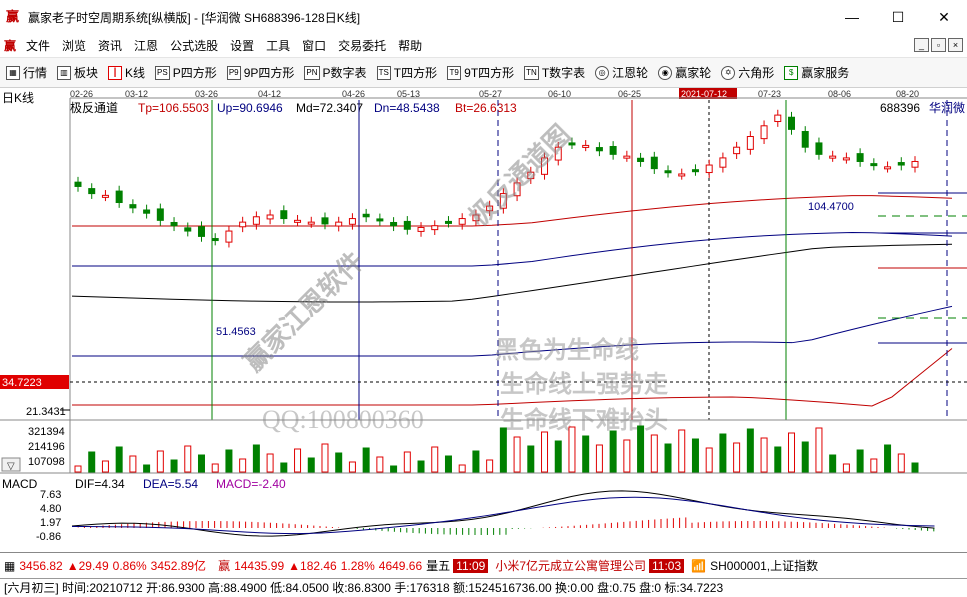 The image size is (967, 597). I want to click on close-button: ✕, so click(944, 17).